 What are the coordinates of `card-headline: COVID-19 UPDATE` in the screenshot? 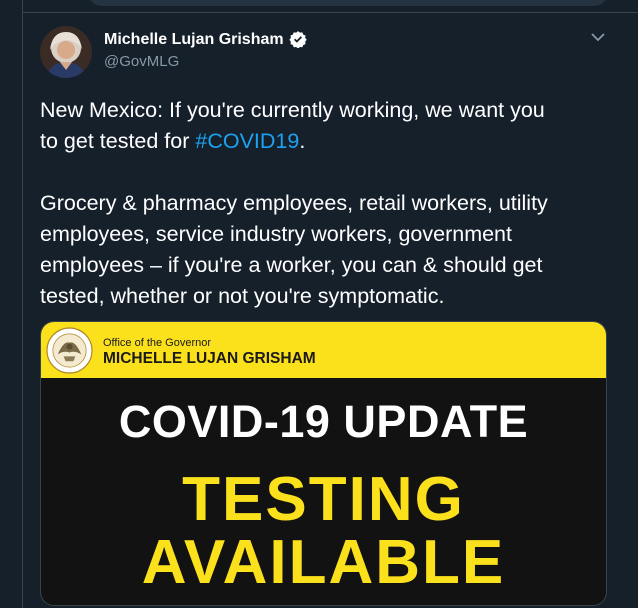 It's located at (323, 421).